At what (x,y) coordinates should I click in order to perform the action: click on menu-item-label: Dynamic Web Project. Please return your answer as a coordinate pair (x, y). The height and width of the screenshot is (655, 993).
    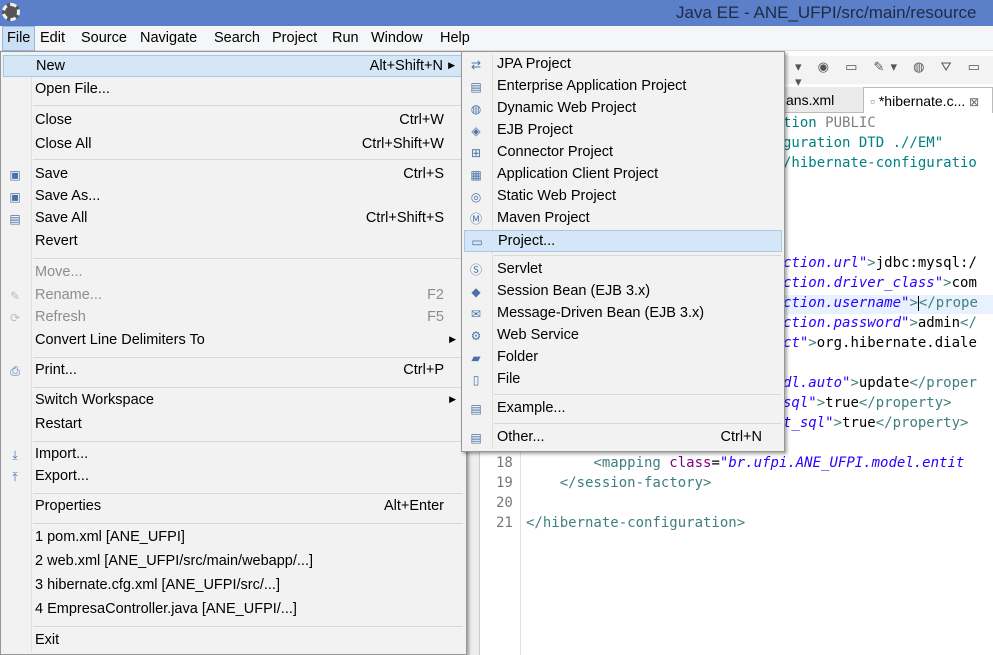
    Looking at the image, I should click on (567, 108).